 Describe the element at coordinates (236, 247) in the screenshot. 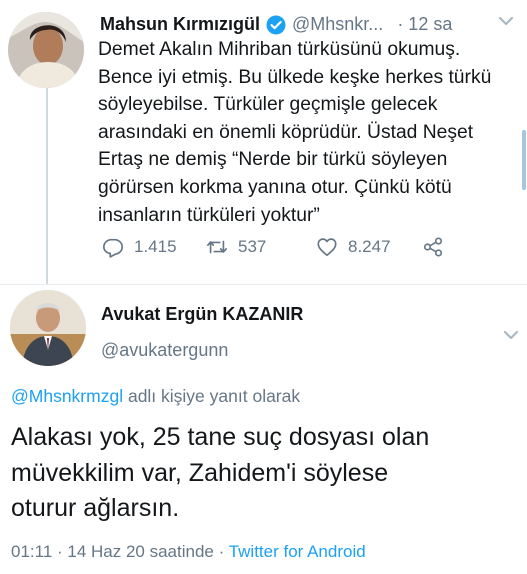

I see `retweet-button: 537` at that location.